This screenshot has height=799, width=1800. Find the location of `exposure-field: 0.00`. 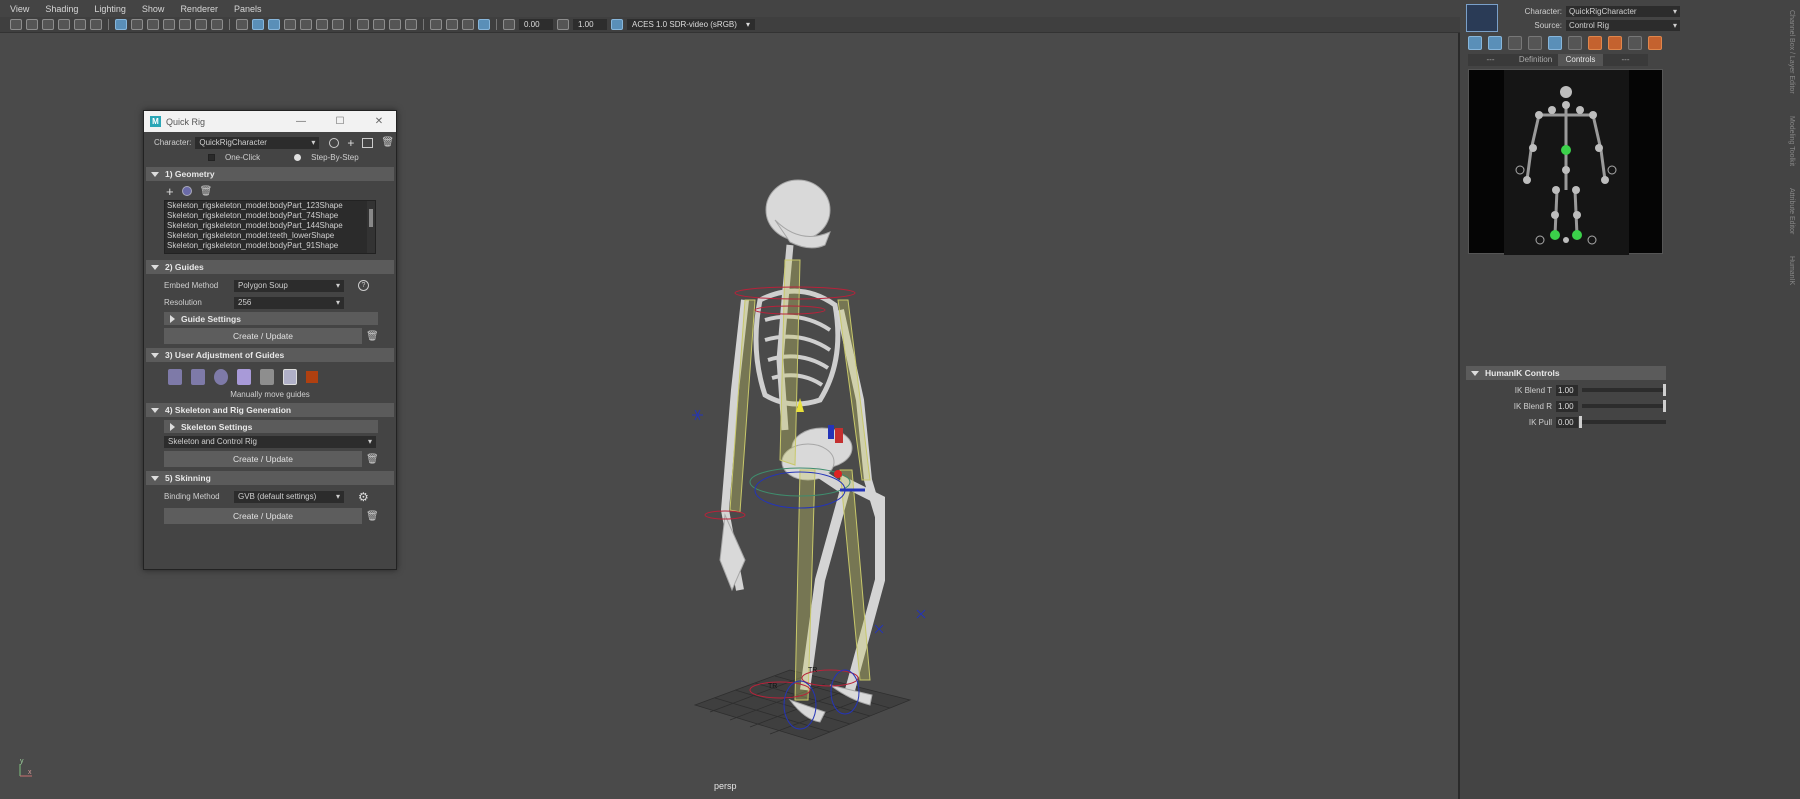

exposure-field: 0.00 is located at coordinates (536, 24).